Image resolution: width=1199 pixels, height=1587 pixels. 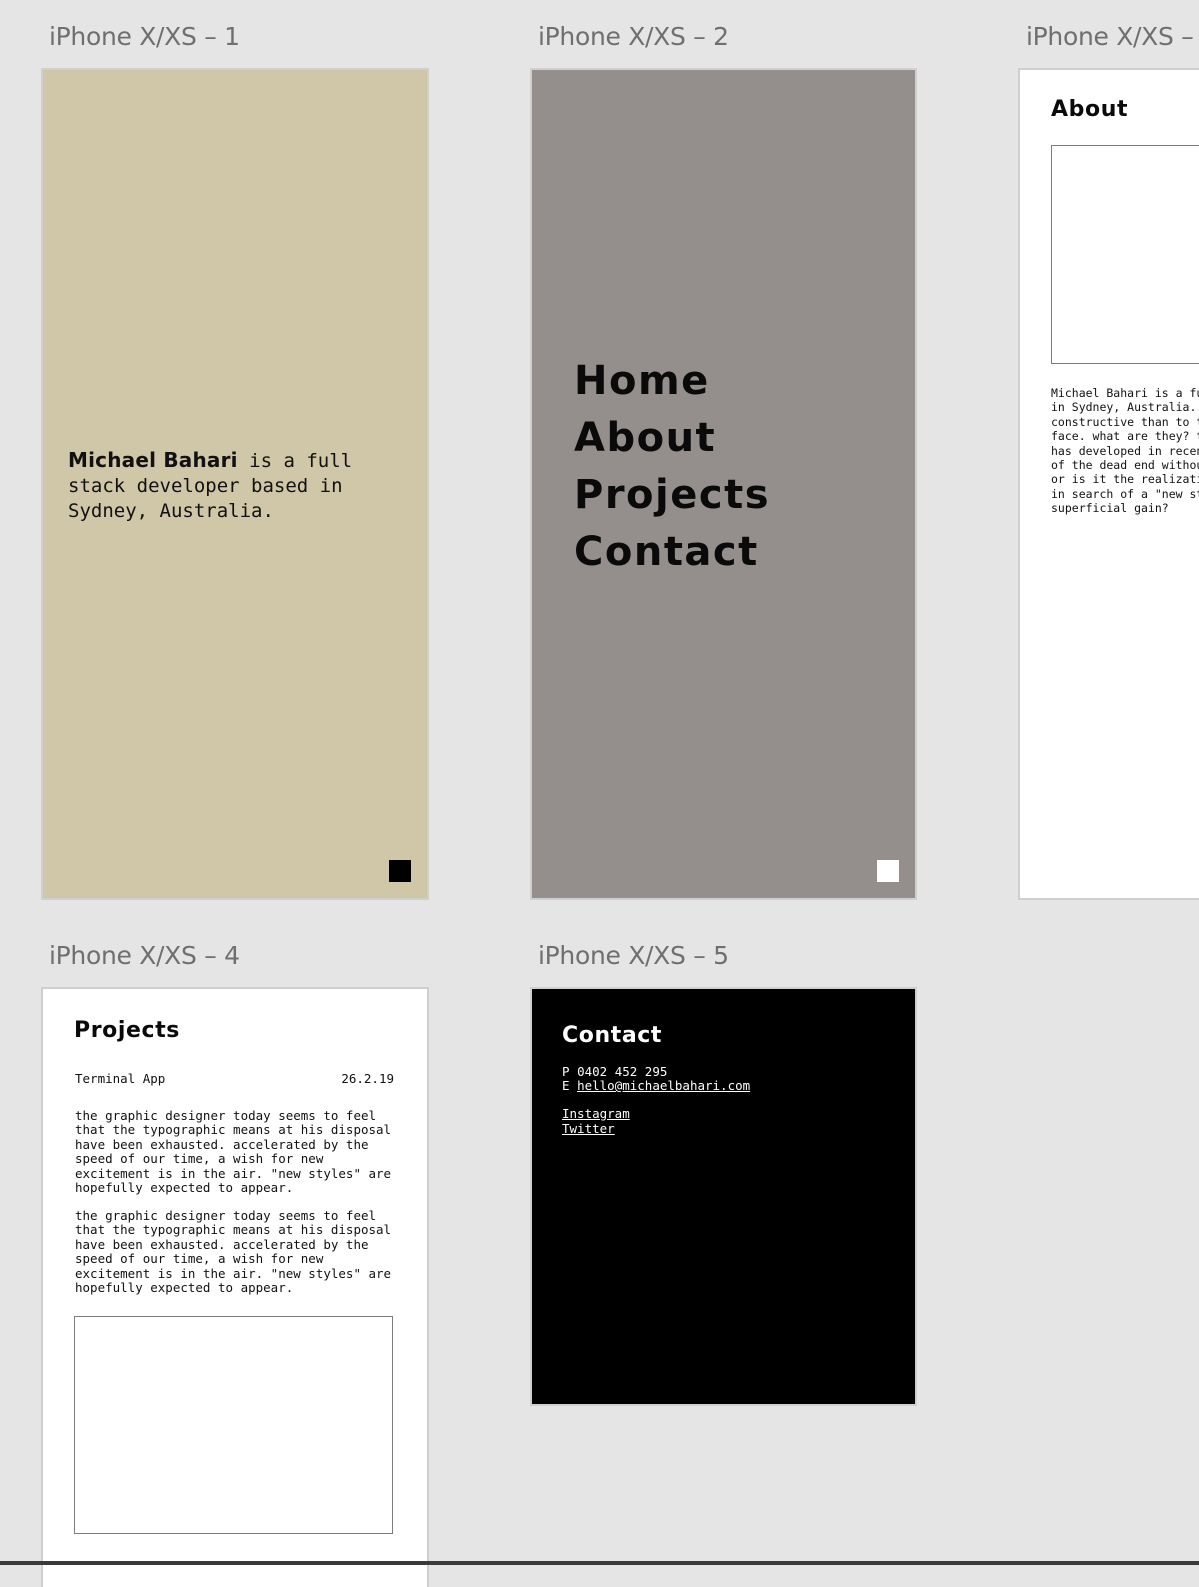 What do you see at coordinates (596, 1113) in the screenshot?
I see `instagram-link: Instagram` at bounding box center [596, 1113].